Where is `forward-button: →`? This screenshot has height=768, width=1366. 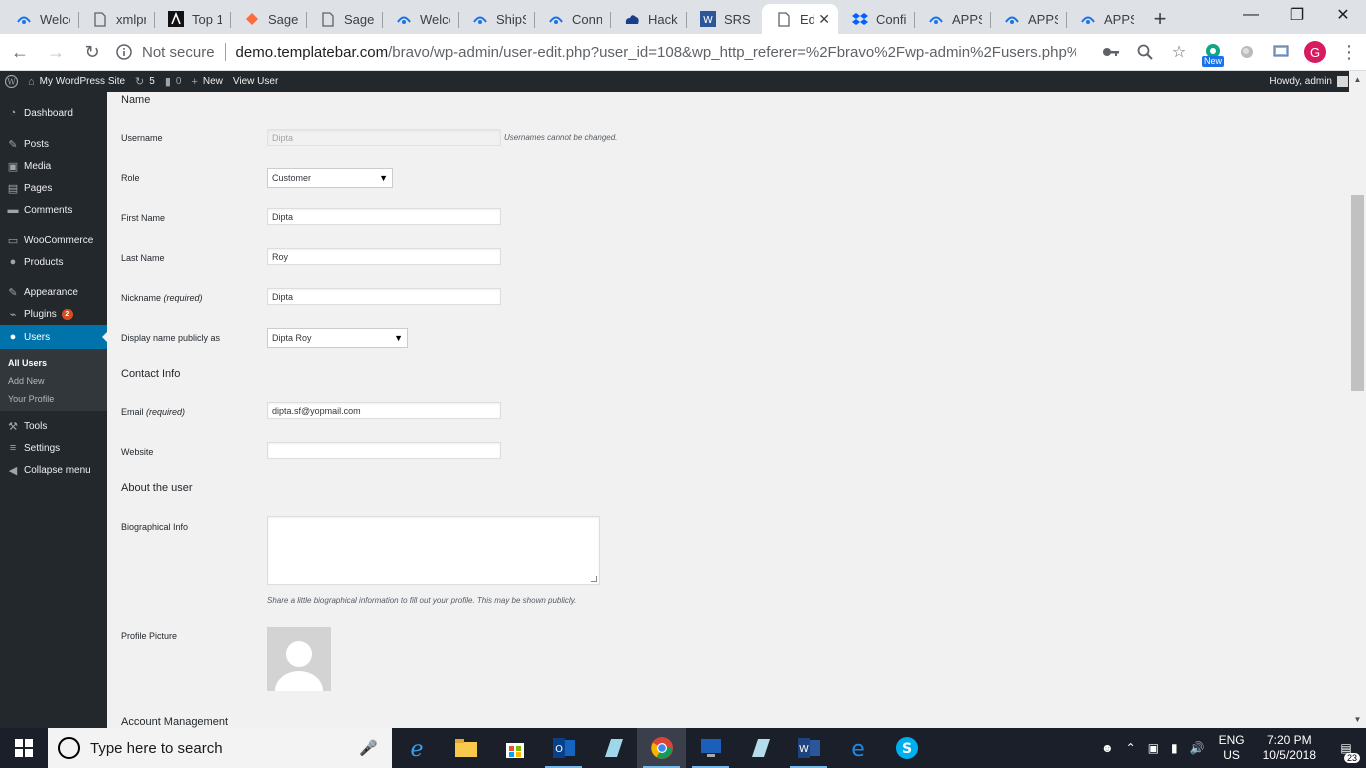
forward-button: → is located at coordinates (56, 52).